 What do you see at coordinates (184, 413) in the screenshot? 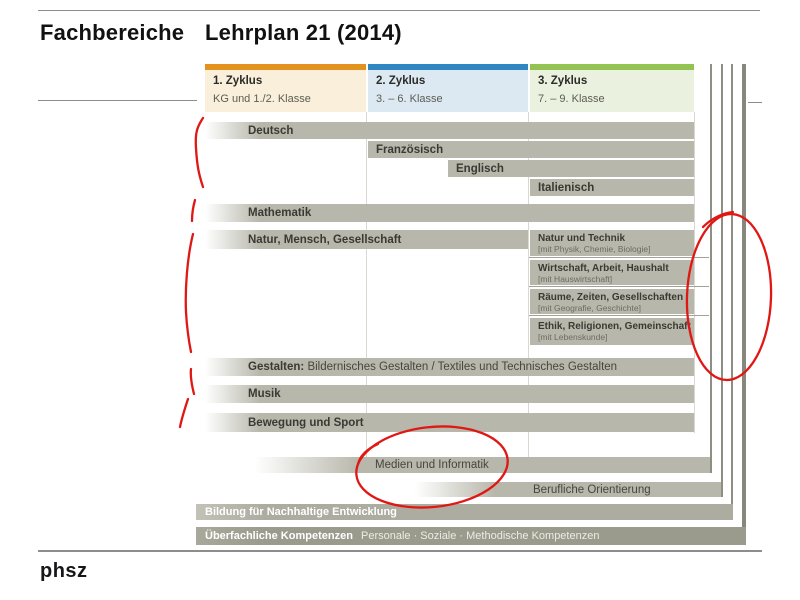
I see `red-tick-bewegung` at bounding box center [184, 413].